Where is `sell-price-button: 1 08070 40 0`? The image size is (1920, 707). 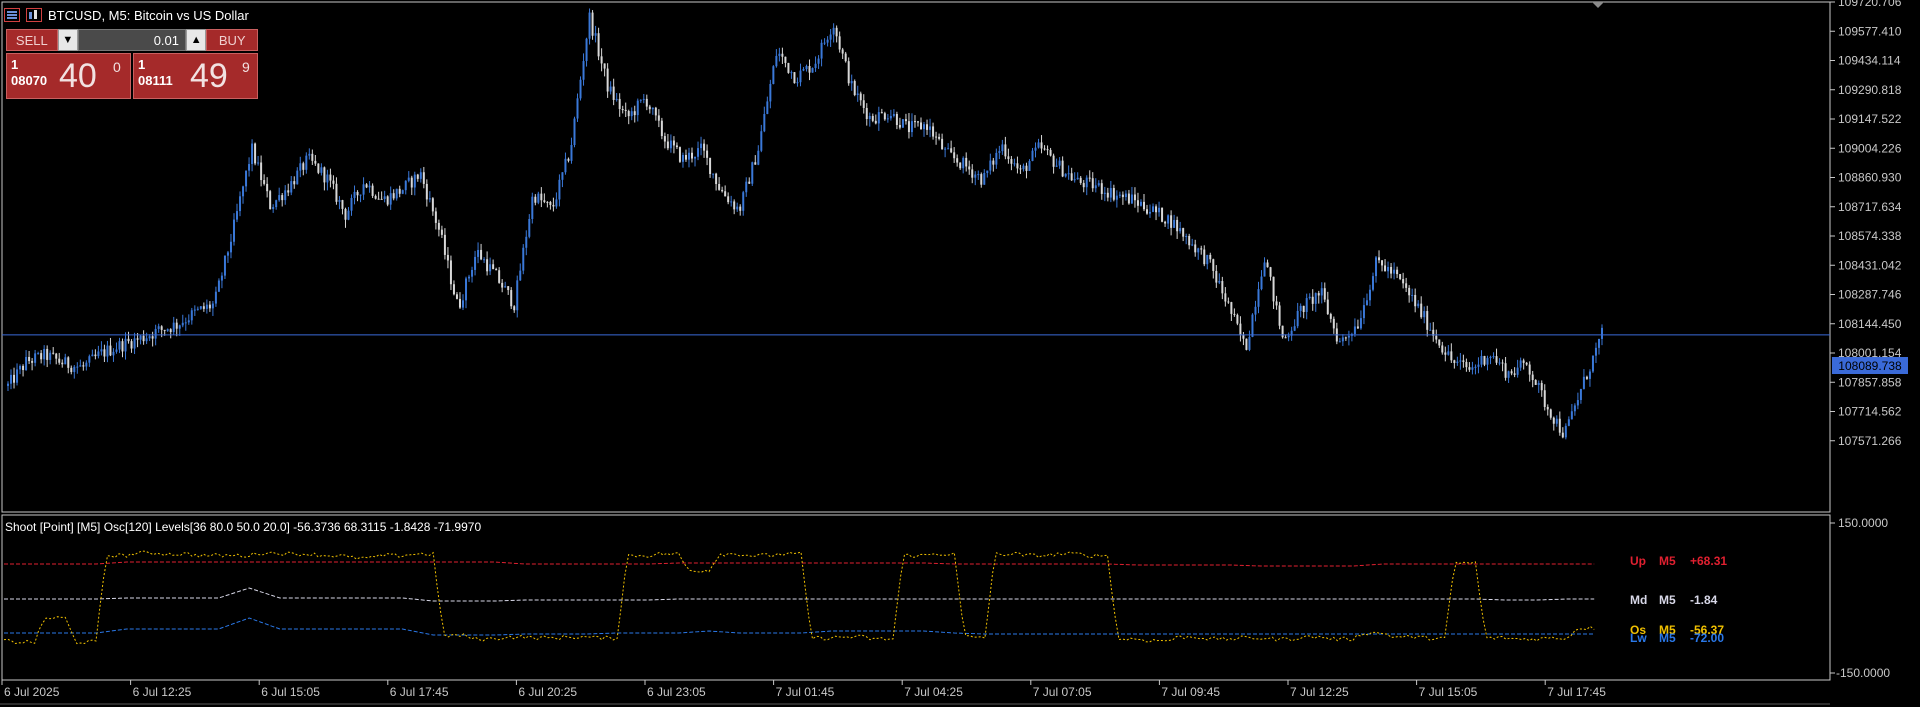 sell-price-button: 1 08070 40 0 is located at coordinates (68, 76).